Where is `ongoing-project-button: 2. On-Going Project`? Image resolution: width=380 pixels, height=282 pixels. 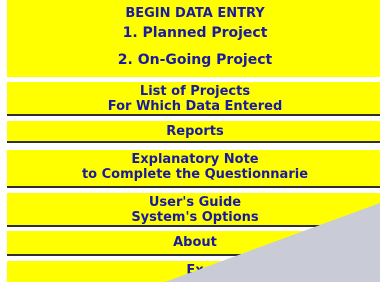 ongoing-project-button: 2. On-Going Project is located at coordinates (193, 60).